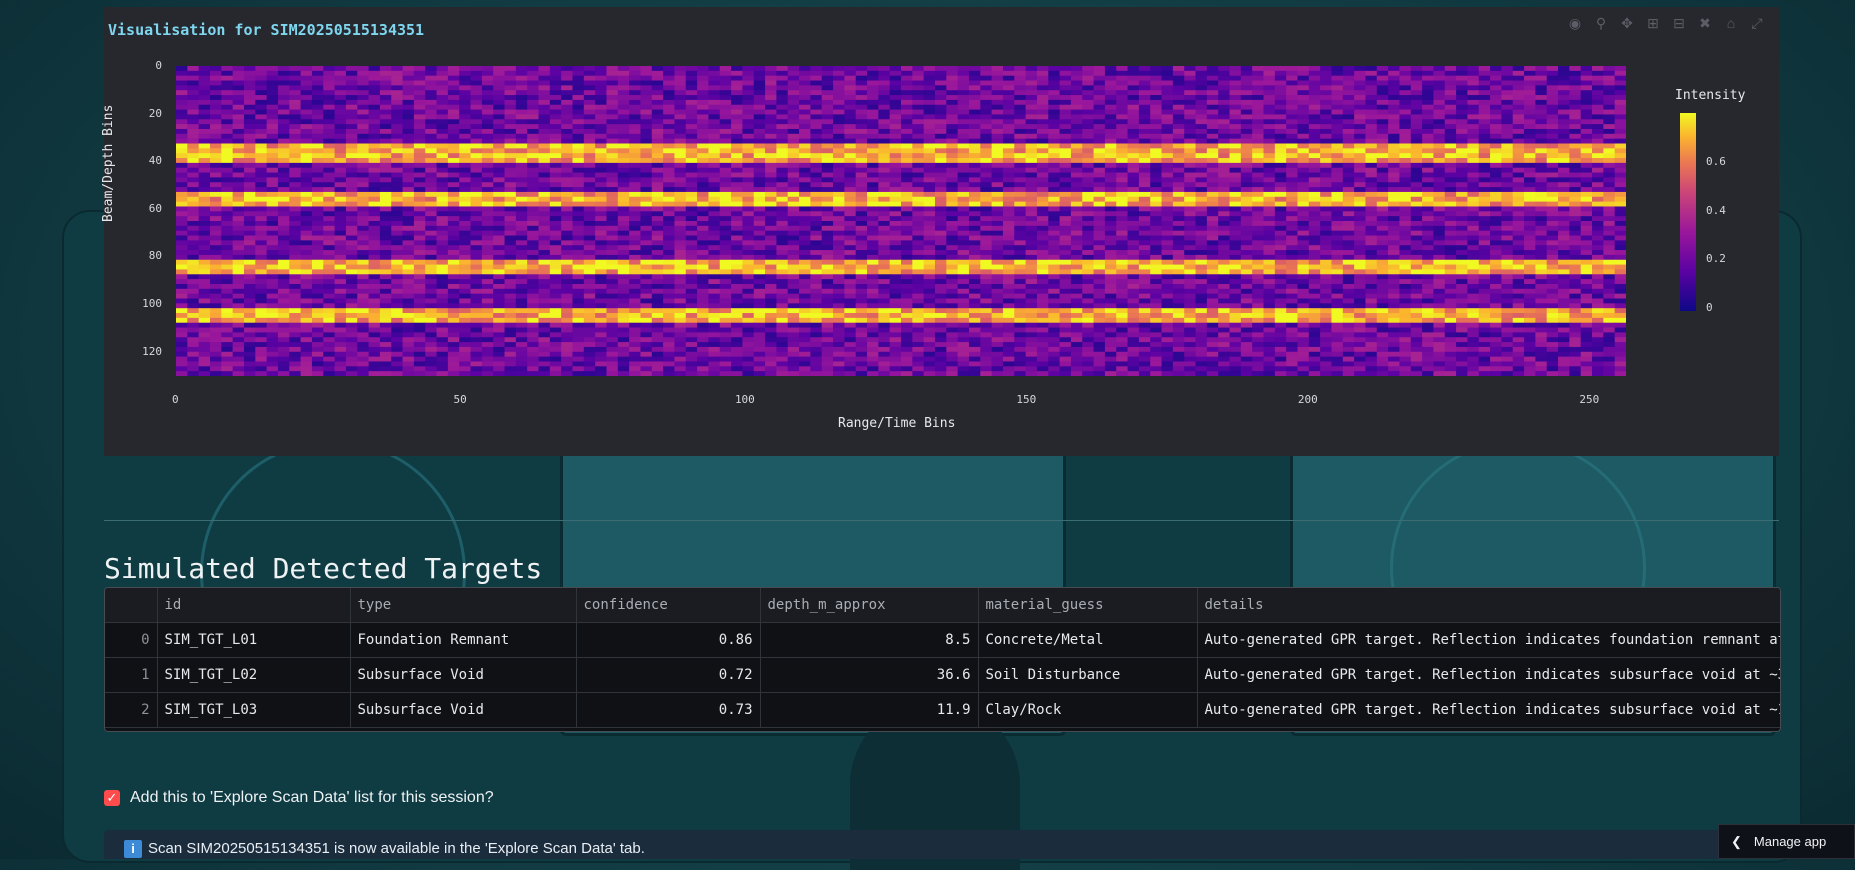 This screenshot has width=1855, height=870. What do you see at coordinates (1601, 23) in the screenshot?
I see `zoom-icon: ⚲` at bounding box center [1601, 23].